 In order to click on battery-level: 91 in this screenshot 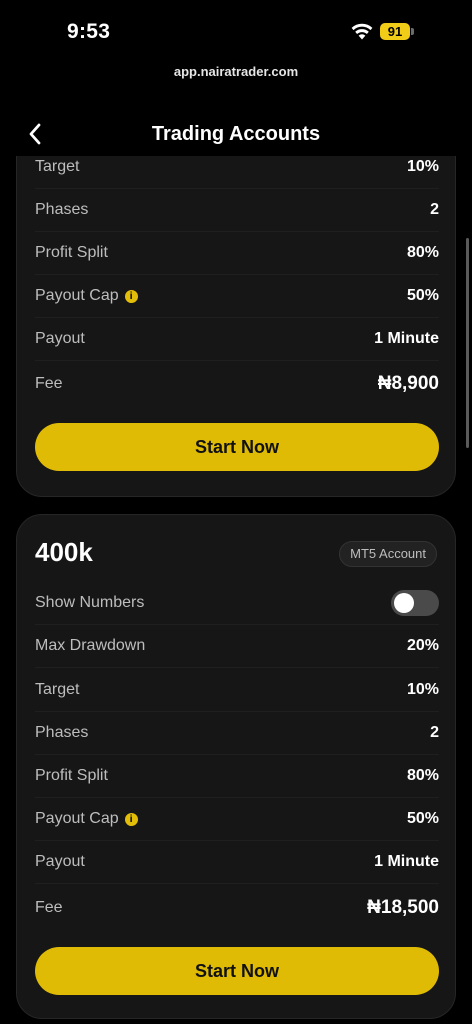, I will do `click(395, 31)`.